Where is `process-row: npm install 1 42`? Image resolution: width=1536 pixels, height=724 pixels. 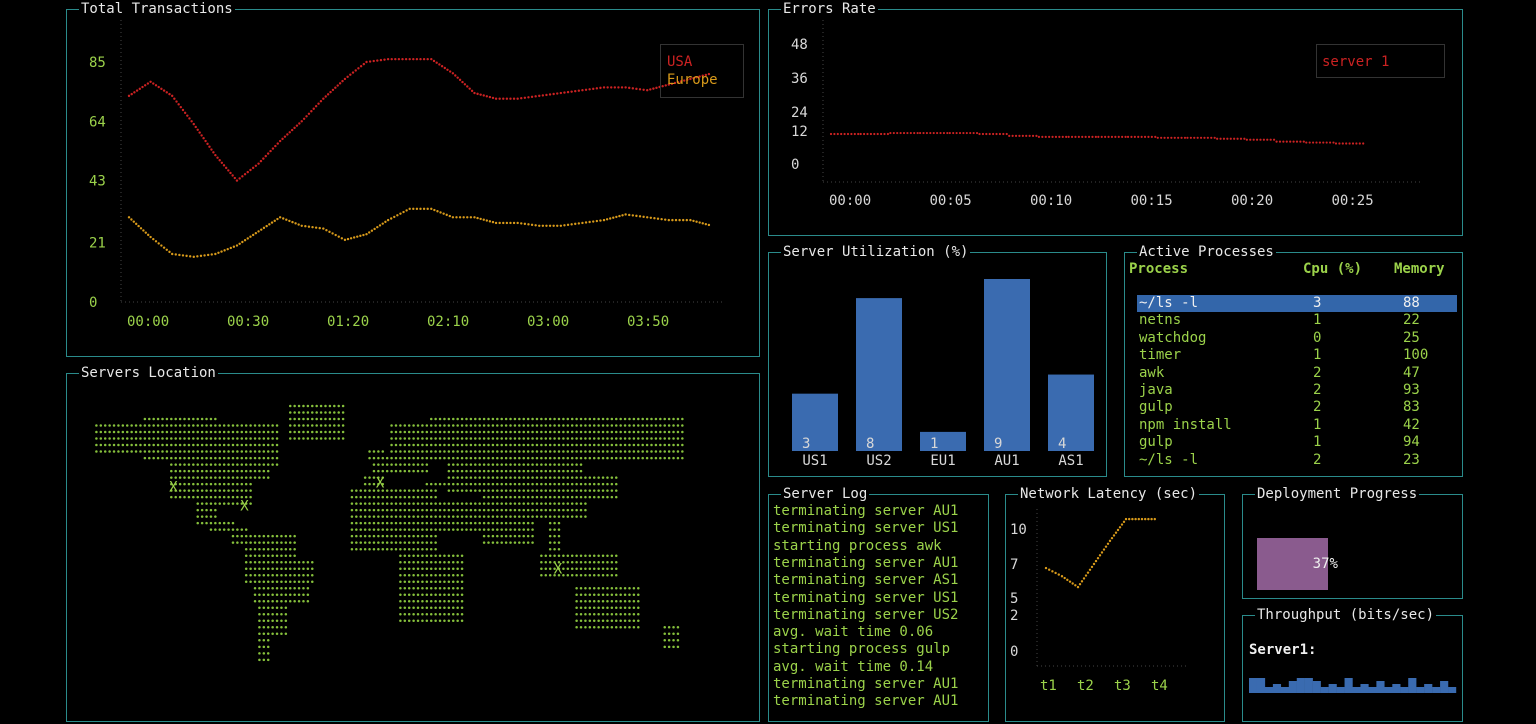
process-row: npm install 1 42 is located at coordinates (1297, 425).